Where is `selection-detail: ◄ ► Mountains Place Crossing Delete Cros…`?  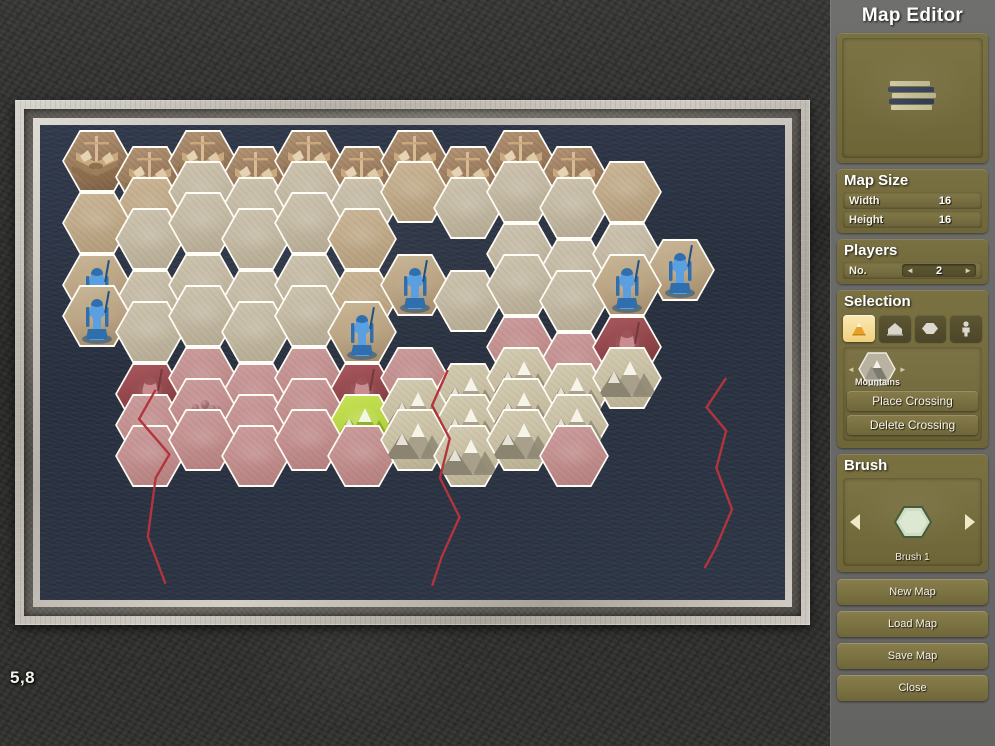
selection-detail: ◄ ► Mountains Place Crossing Delete Cros… is located at coordinates (912, 394).